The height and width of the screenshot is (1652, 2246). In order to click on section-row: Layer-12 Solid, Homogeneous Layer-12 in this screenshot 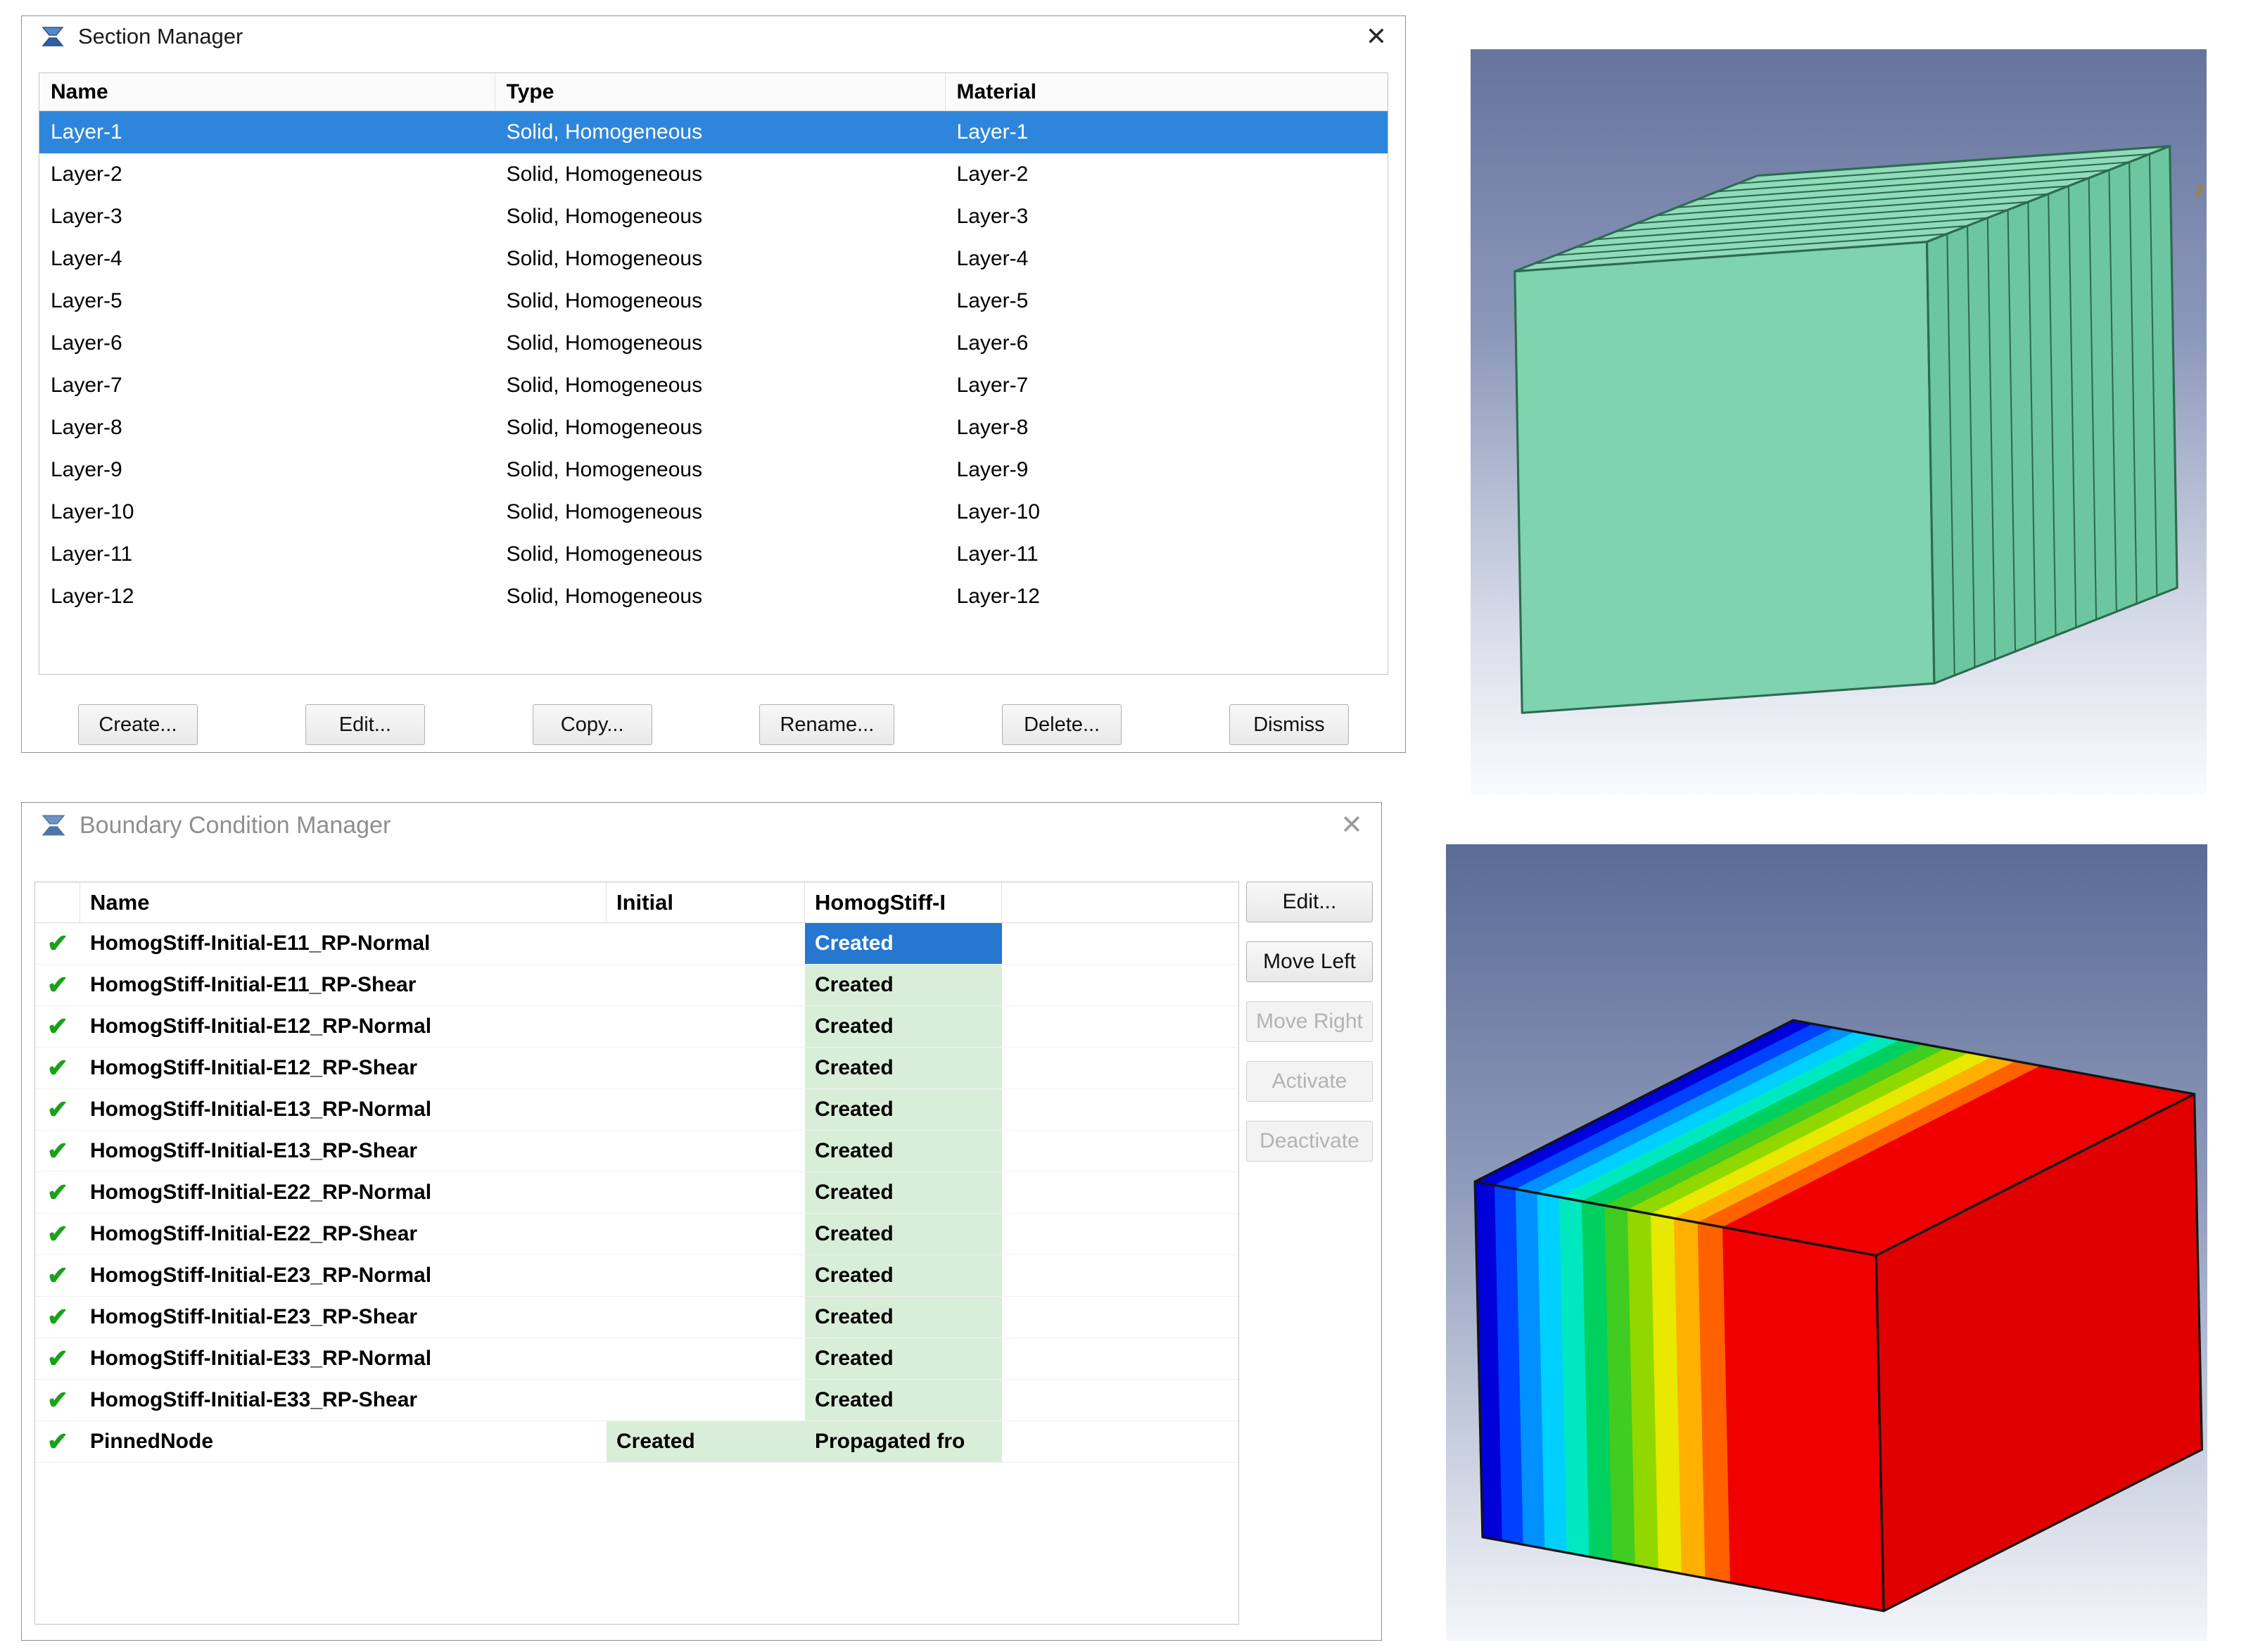, I will do `click(714, 597)`.